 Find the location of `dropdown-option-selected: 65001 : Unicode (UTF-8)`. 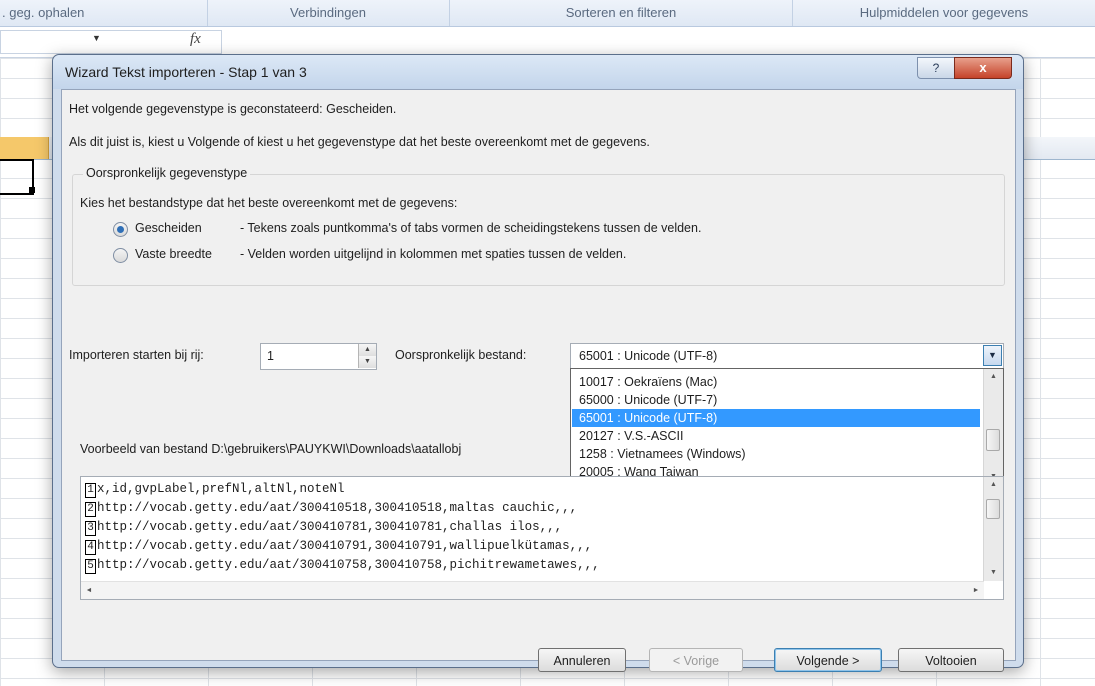

dropdown-option-selected: 65001 : Unicode (UTF-8) is located at coordinates (776, 418).